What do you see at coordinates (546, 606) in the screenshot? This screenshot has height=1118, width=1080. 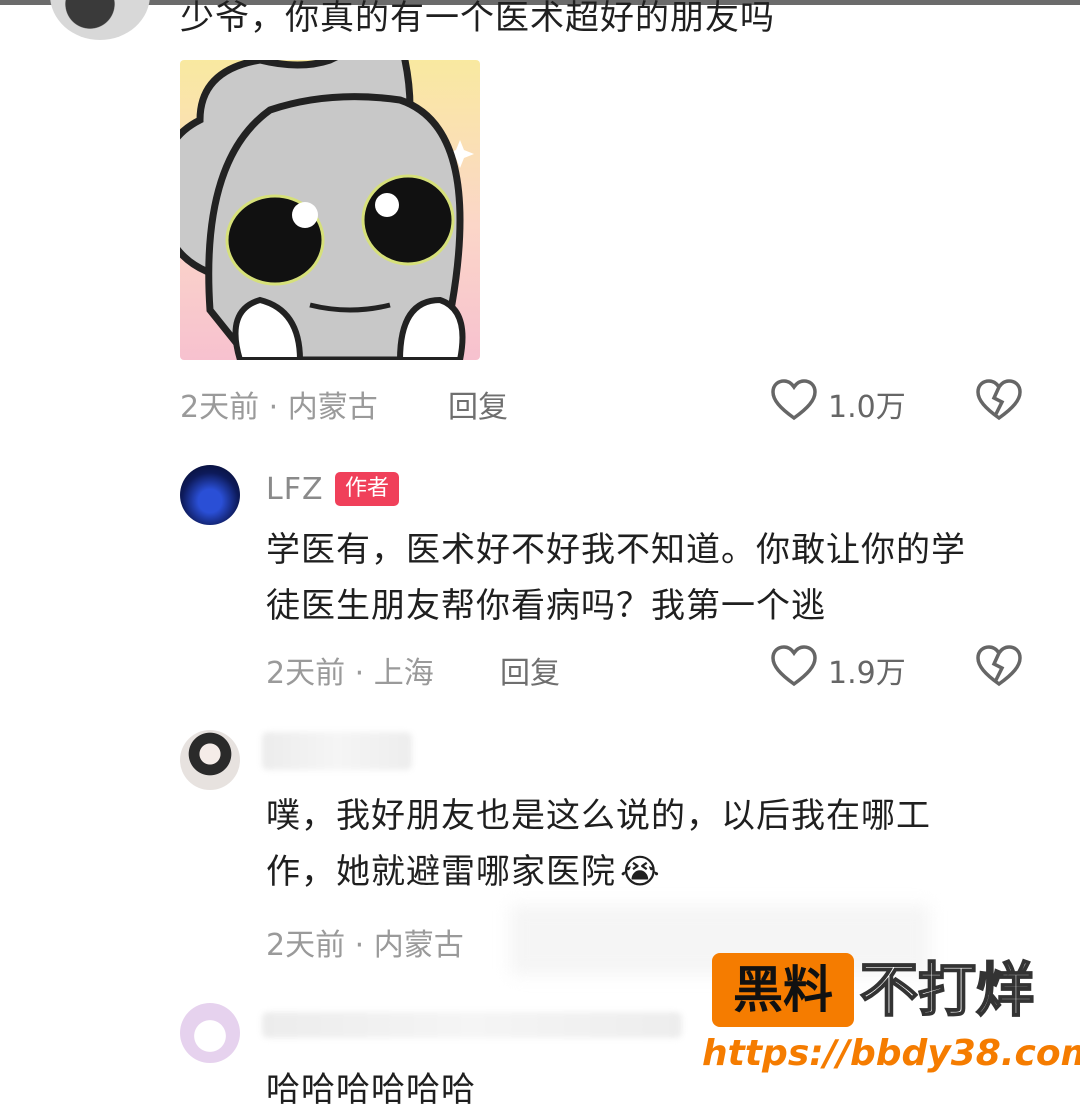 I see `comment-text-line: 徒医生朋友帮你看病吗？我第一个逃` at bounding box center [546, 606].